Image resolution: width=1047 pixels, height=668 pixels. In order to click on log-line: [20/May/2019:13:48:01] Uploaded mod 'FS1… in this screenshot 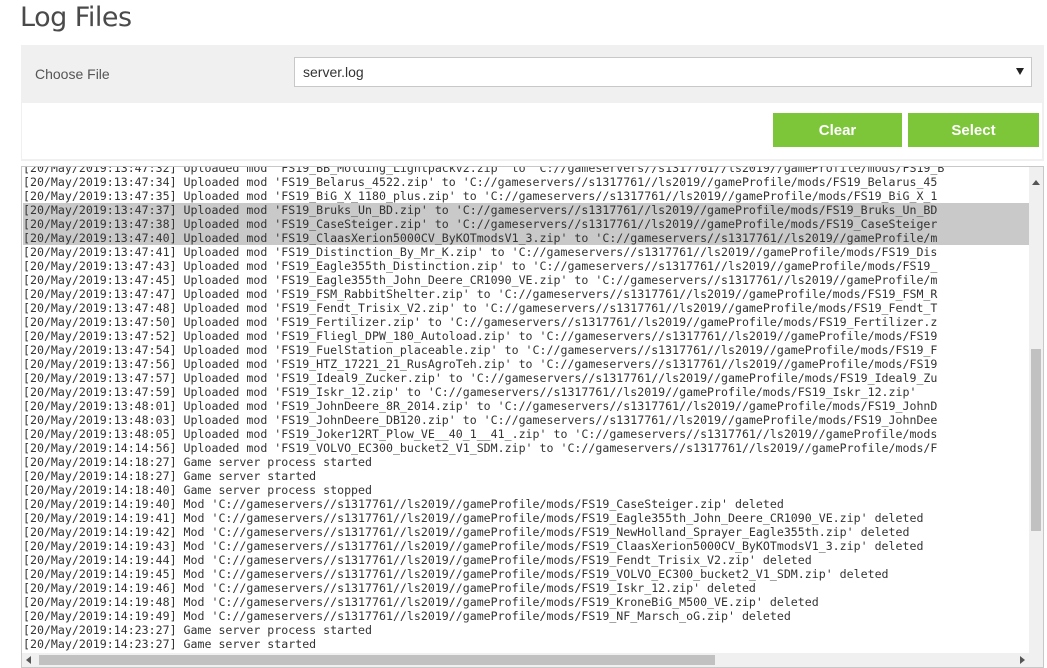, I will do `click(480, 406)`.